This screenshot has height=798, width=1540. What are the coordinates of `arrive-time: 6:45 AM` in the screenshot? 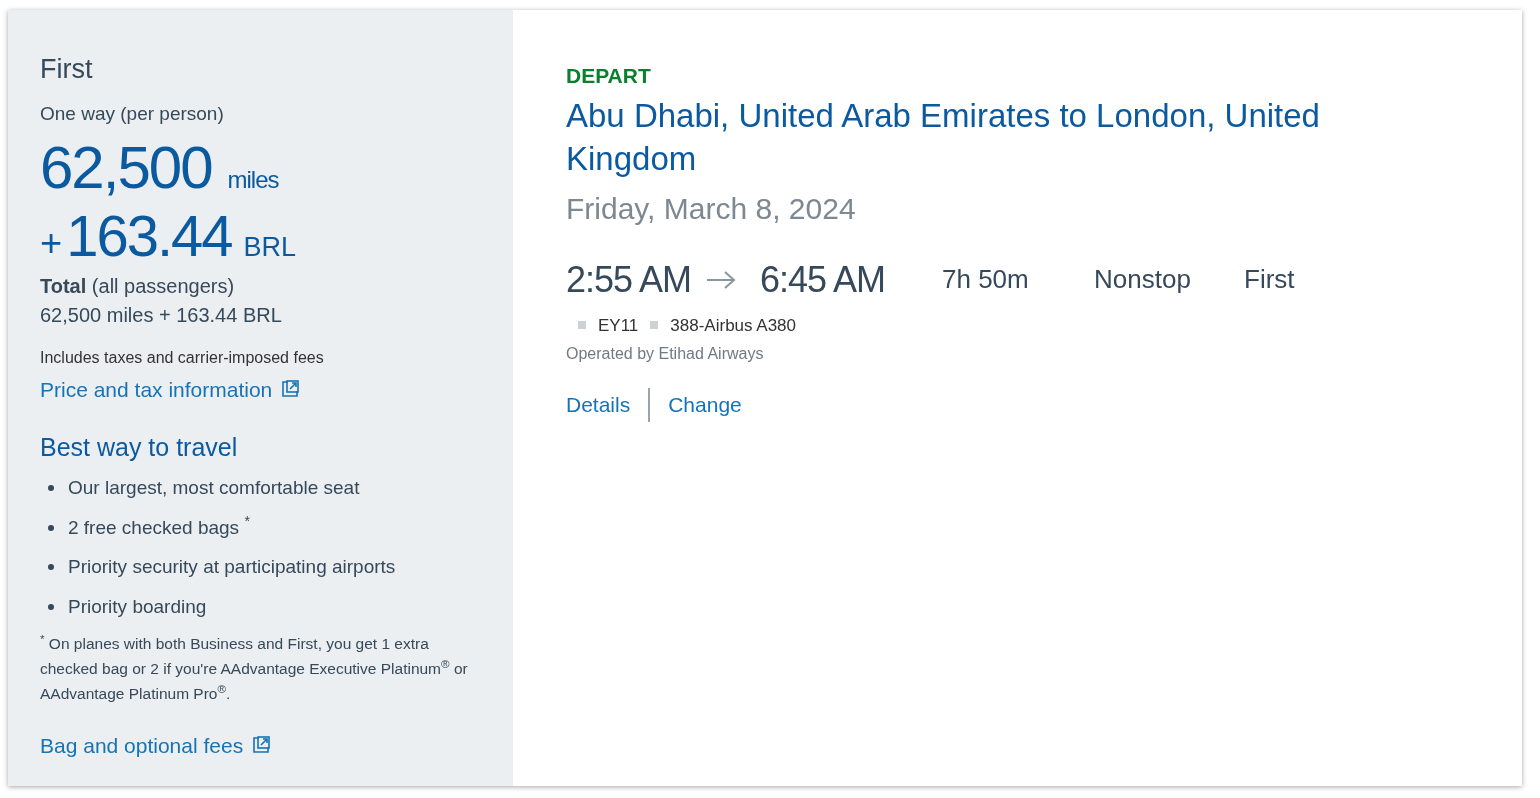 It's located at (823, 279).